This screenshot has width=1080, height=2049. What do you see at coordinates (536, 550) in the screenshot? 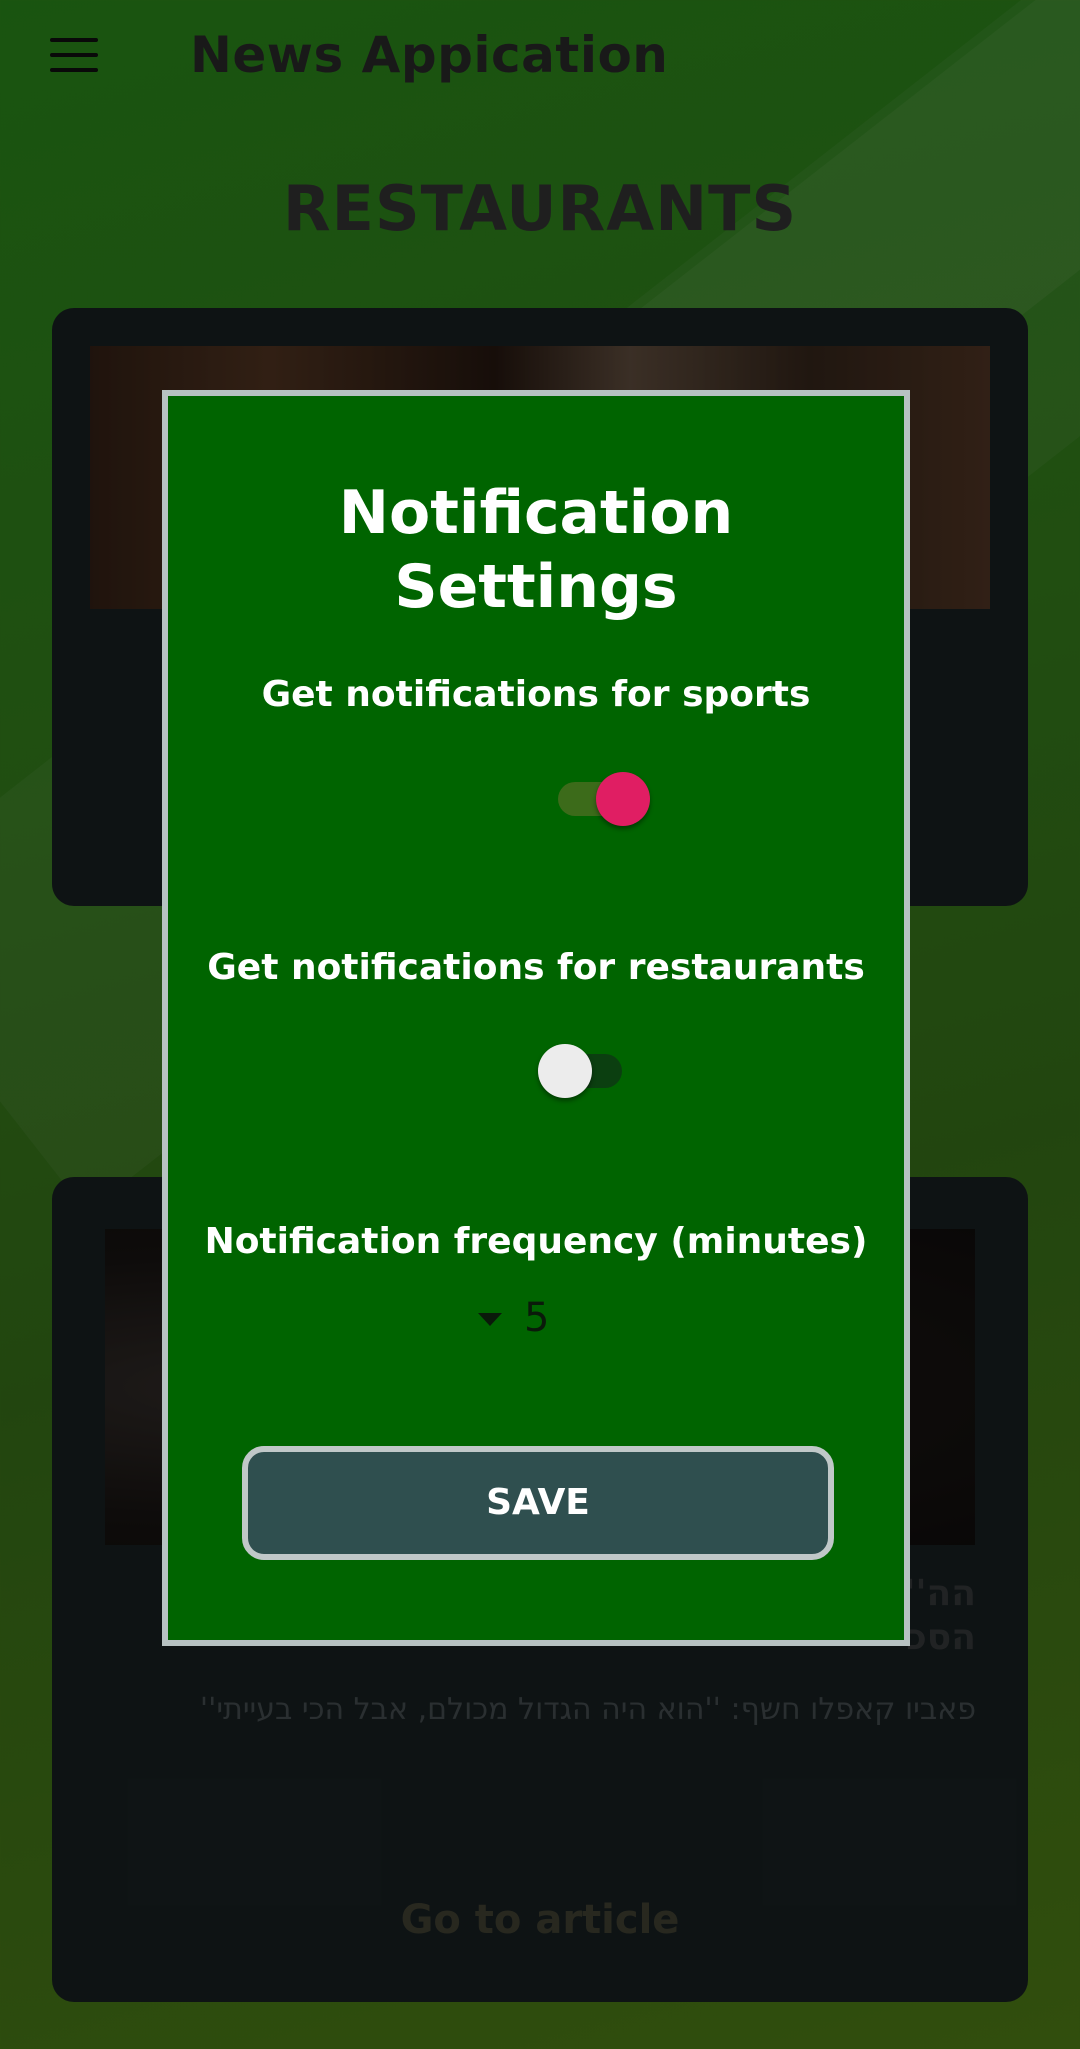
I see `dialog-title: Notification Settings` at bounding box center [536, 550].